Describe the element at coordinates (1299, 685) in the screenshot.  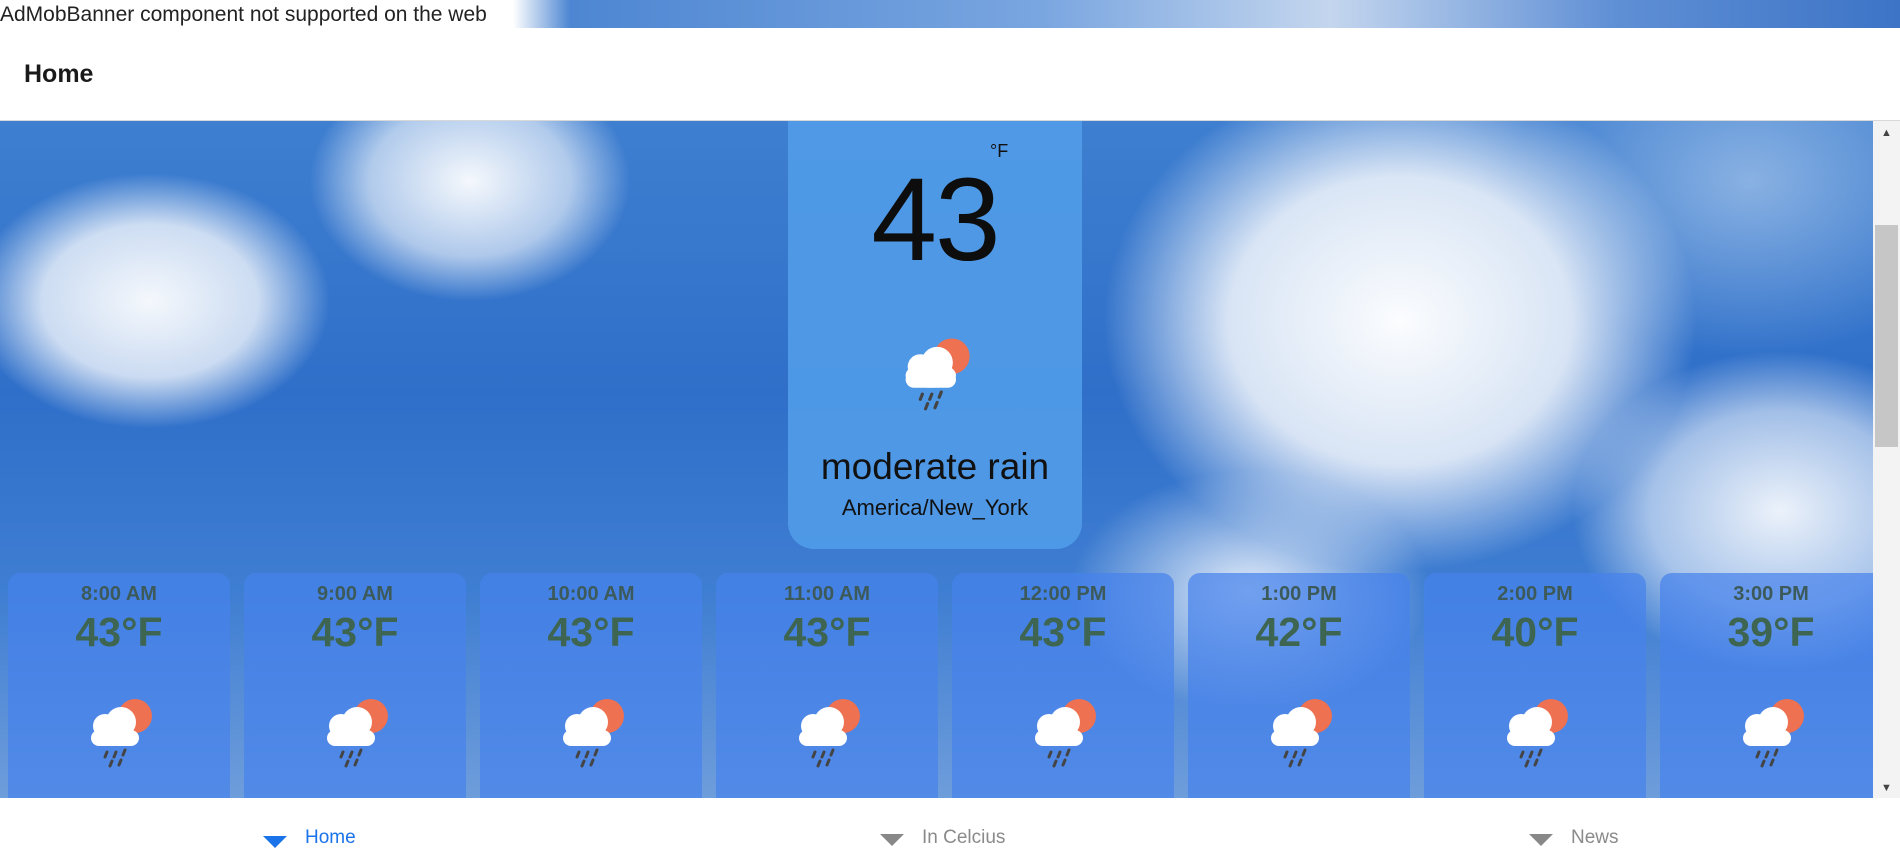
I see `hourly-card: 1:00 PM 42°F` at that location.